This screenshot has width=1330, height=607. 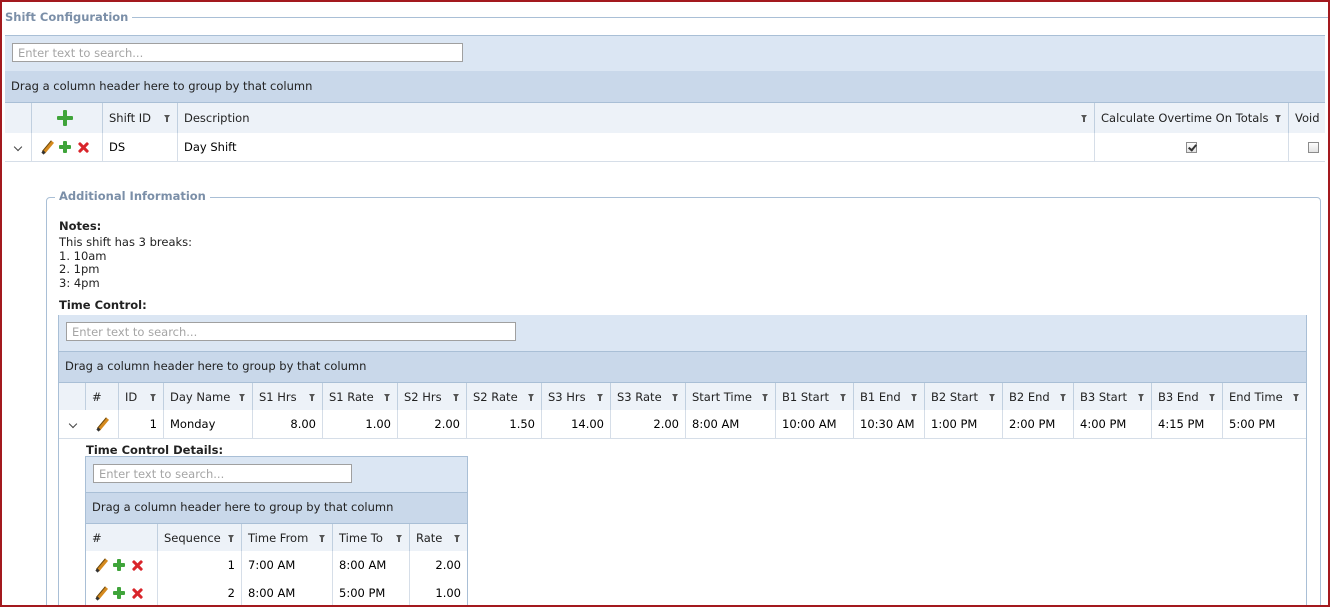 What do you see at coordinates (448, 565) in the screenshot?
I see `dt-cell-rate: 2.00` at bounding box center [448, 565].